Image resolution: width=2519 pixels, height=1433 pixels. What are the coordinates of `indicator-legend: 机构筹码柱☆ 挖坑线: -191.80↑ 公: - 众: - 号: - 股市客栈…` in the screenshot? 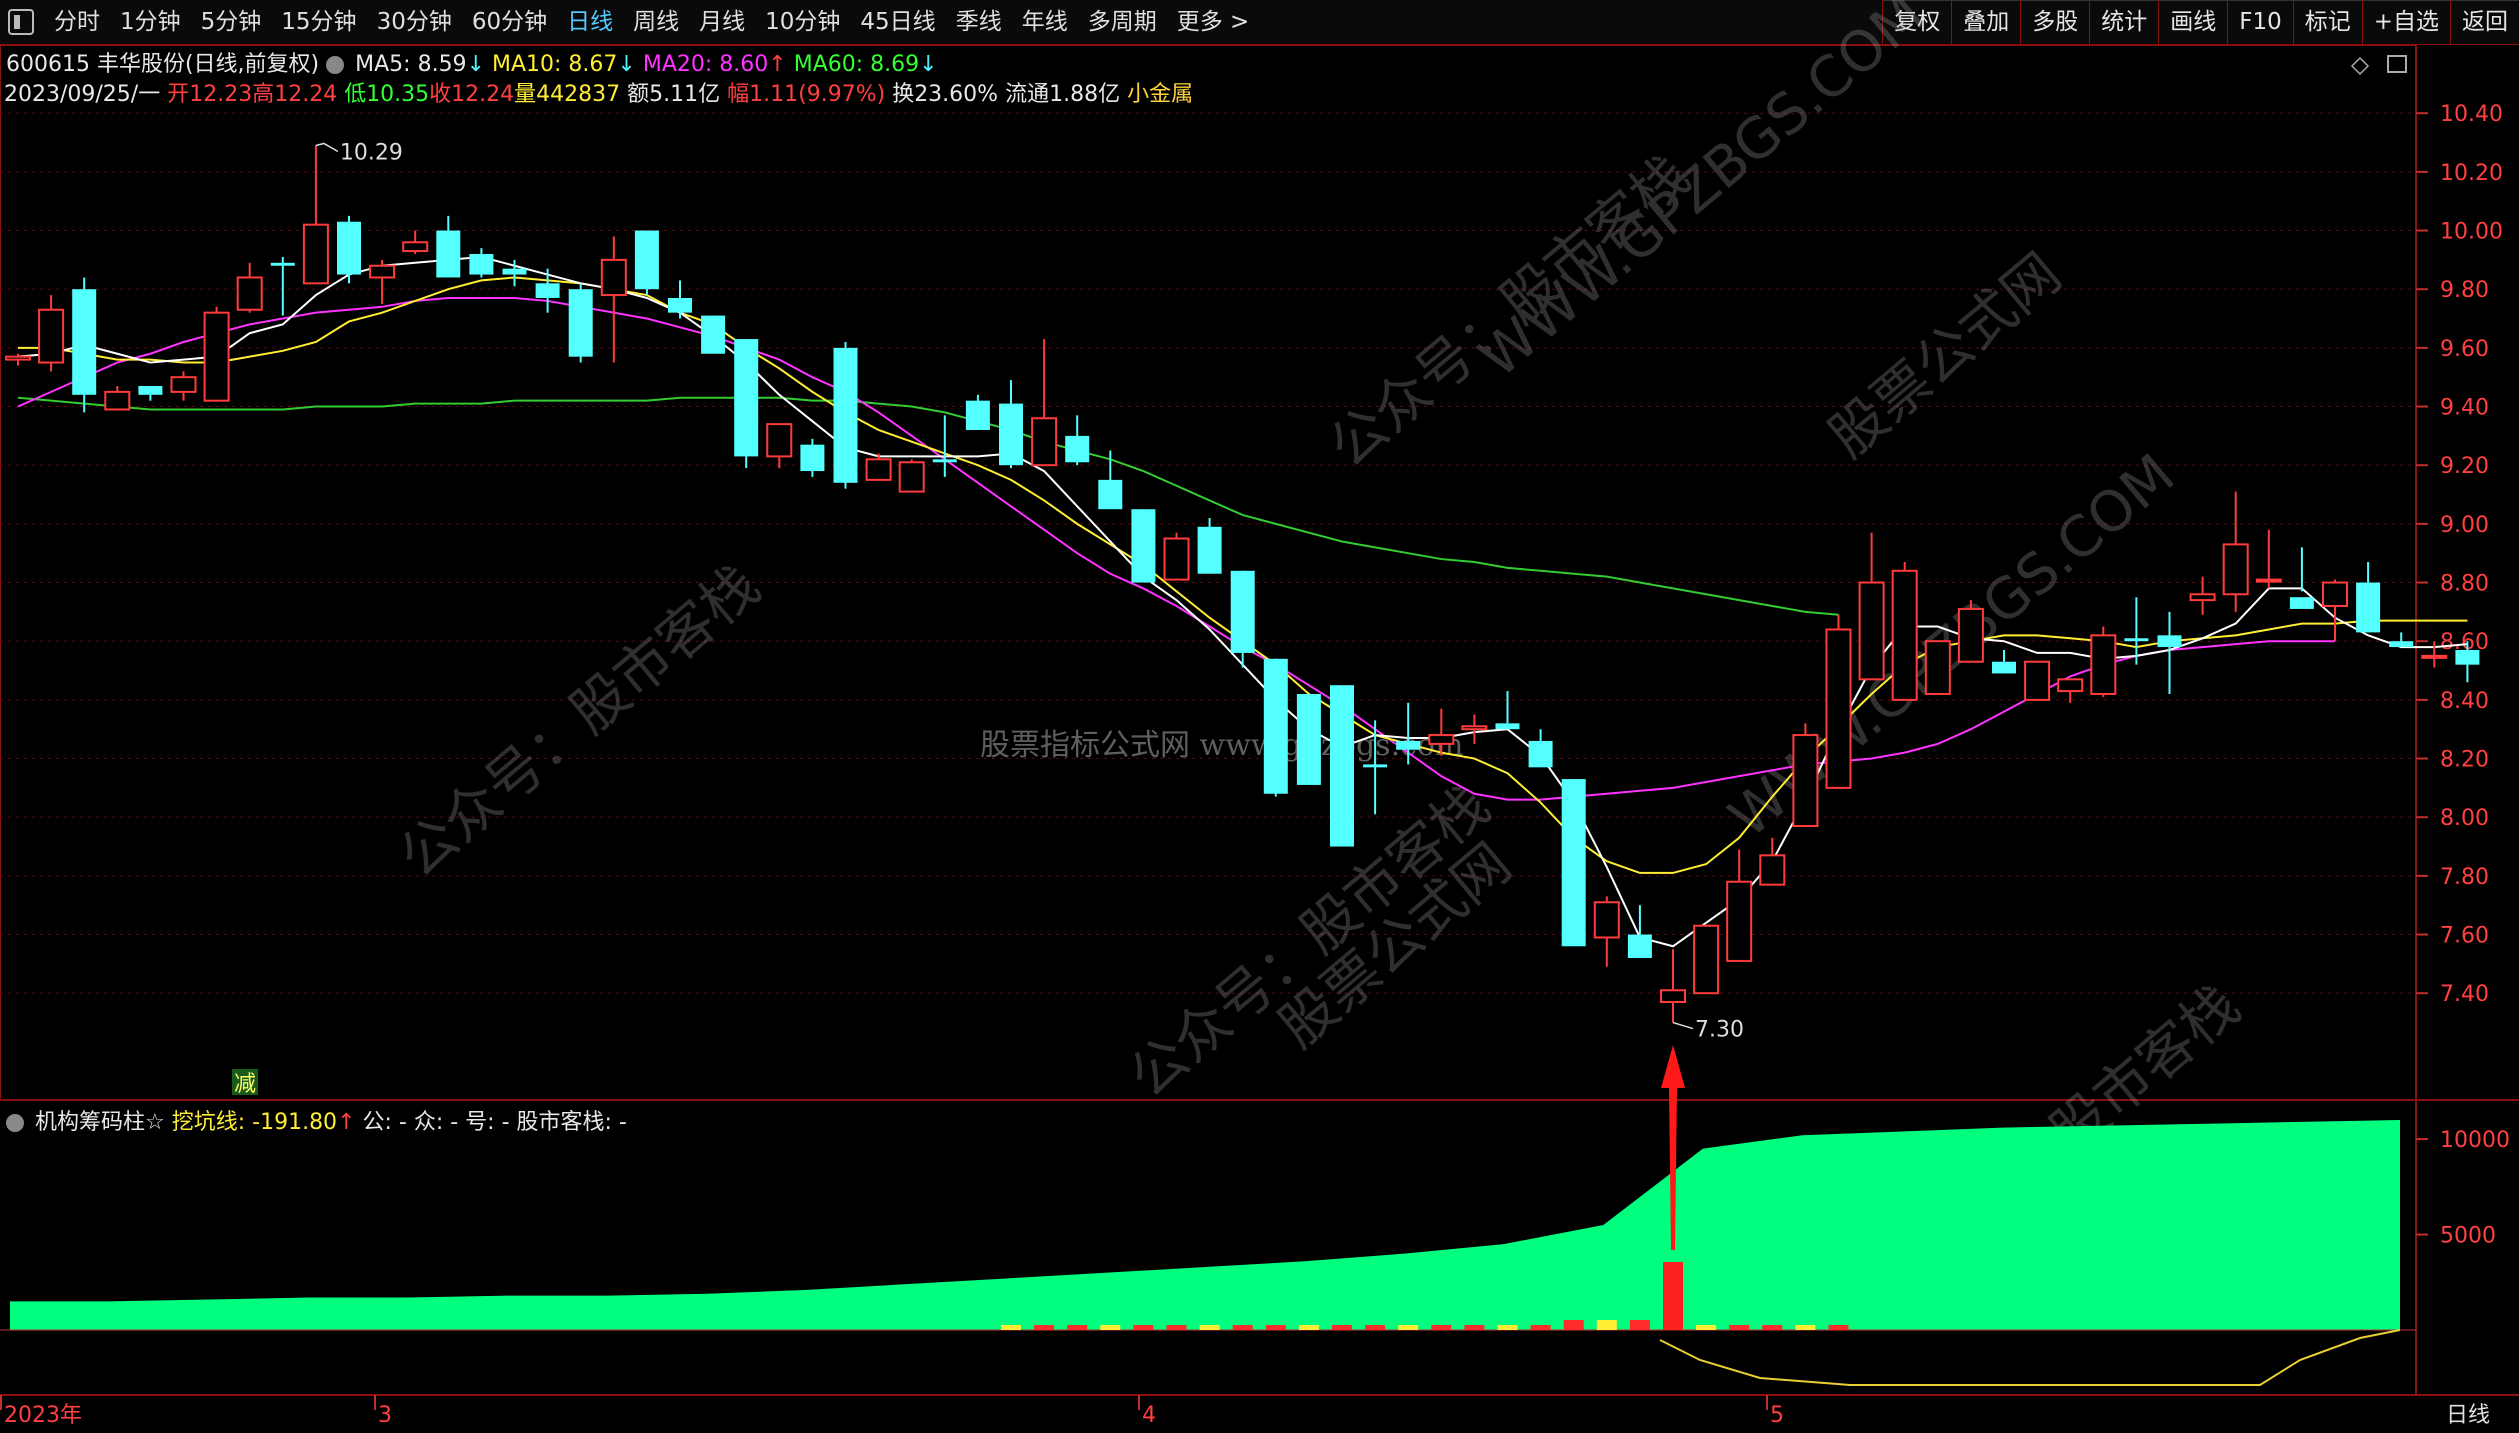 It's located at (316, 1120).